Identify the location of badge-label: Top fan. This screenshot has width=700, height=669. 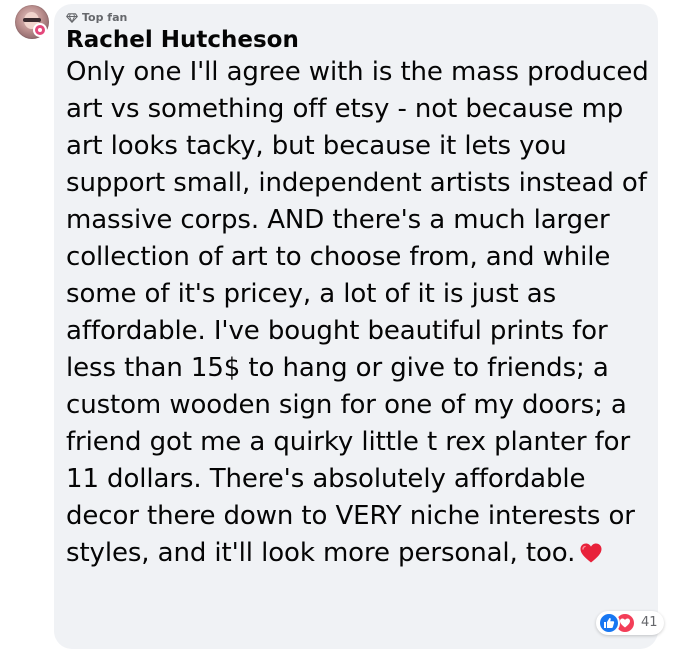
(105, 17).